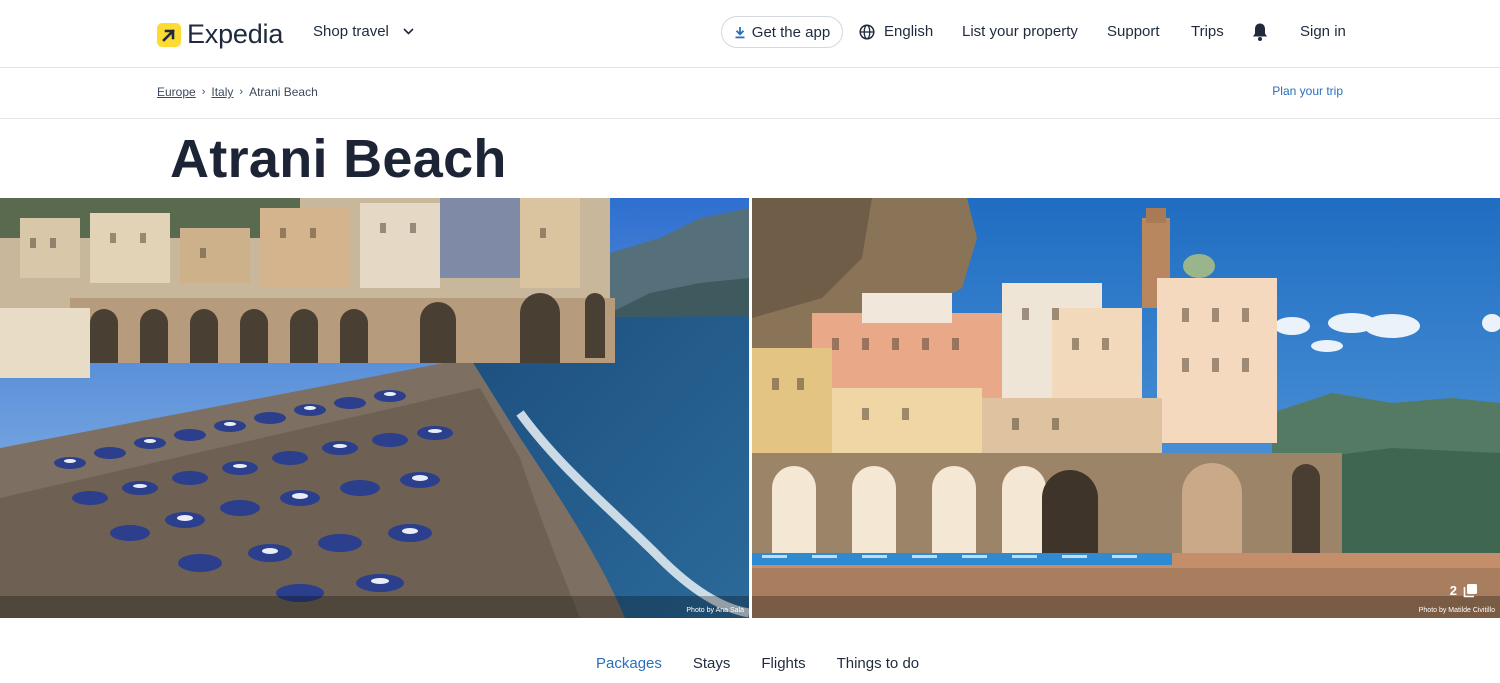 The height and width of the screenshot is (683, 1500). Describe the element at coordinates (629, 663) in the screenshot. I see `tab-packages: Packages` at that location.